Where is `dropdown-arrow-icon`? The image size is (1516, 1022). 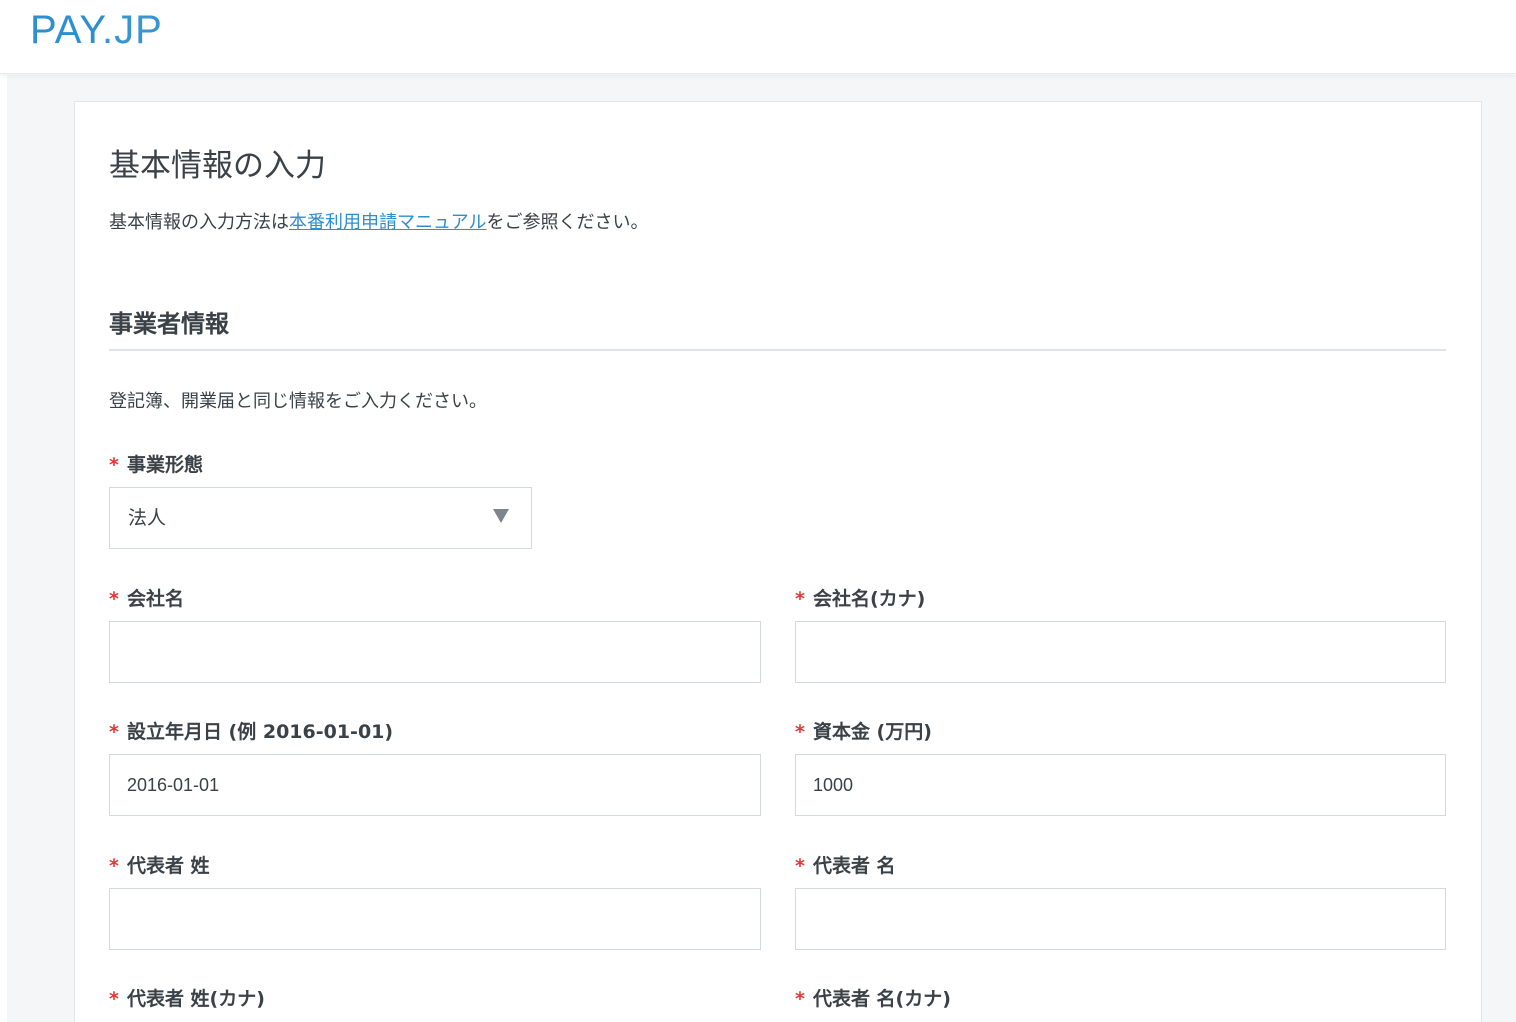
dropdown-arrow-icon is located at coordinates (501, 516).